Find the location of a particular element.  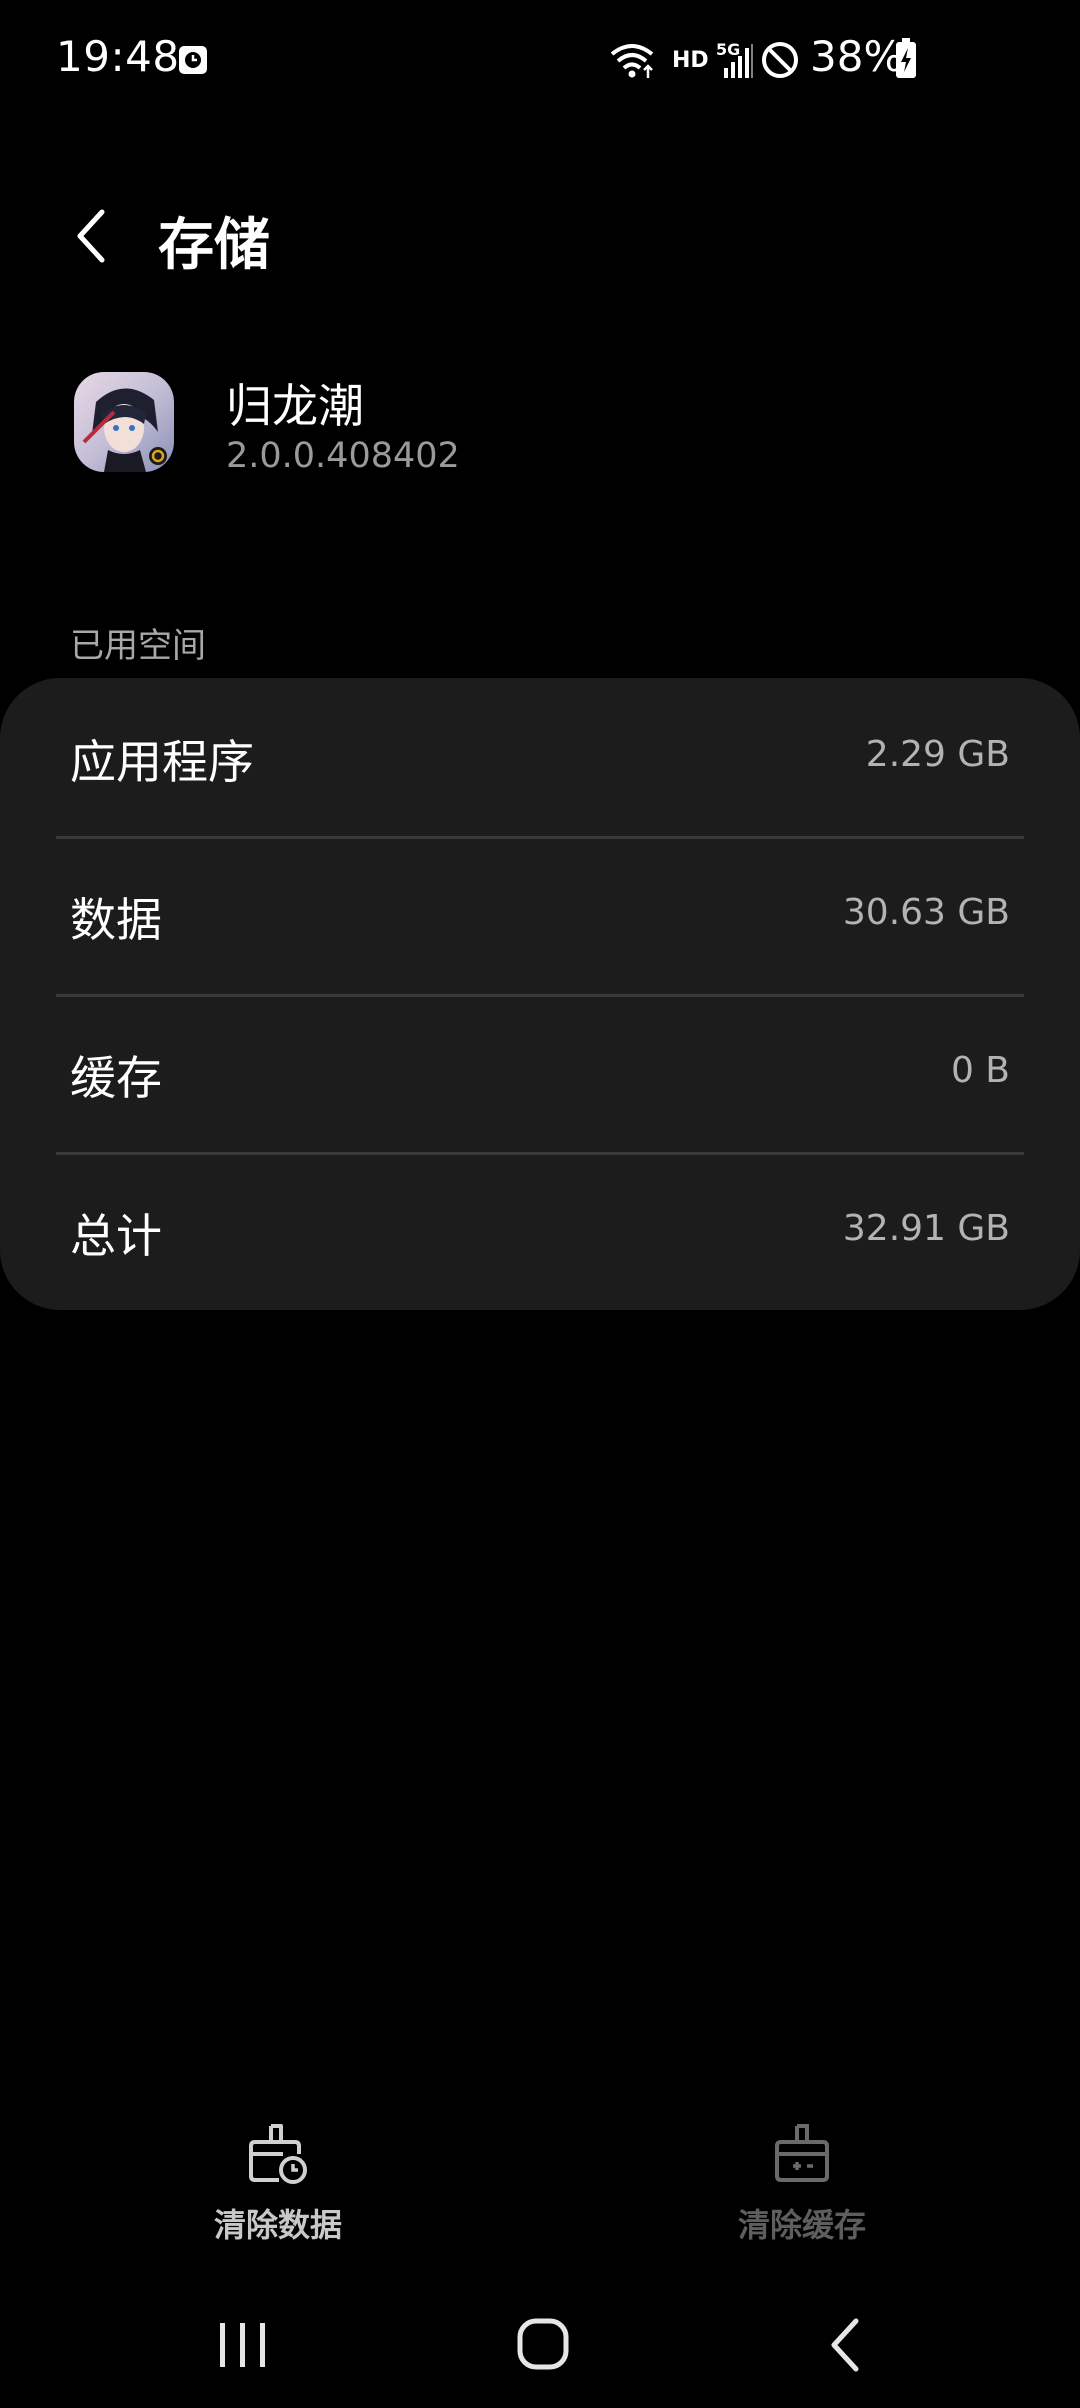

clear-cache-label: 清除缓存 is located at coordinates (801, 2225).